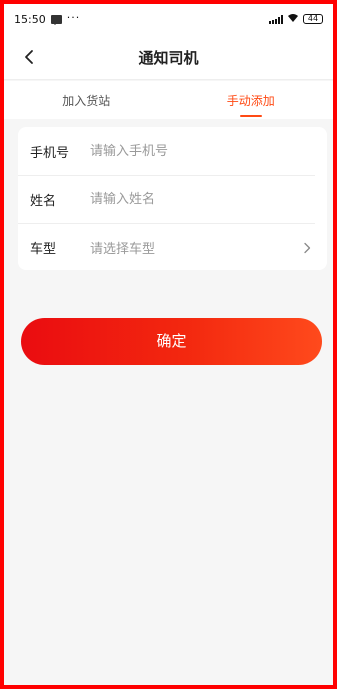 This screenshot has width=337, height=689. Describe the element at coordinates (168, 19) in the screenshot. I see `status-bar: 15:50 ··· 44` at that location.